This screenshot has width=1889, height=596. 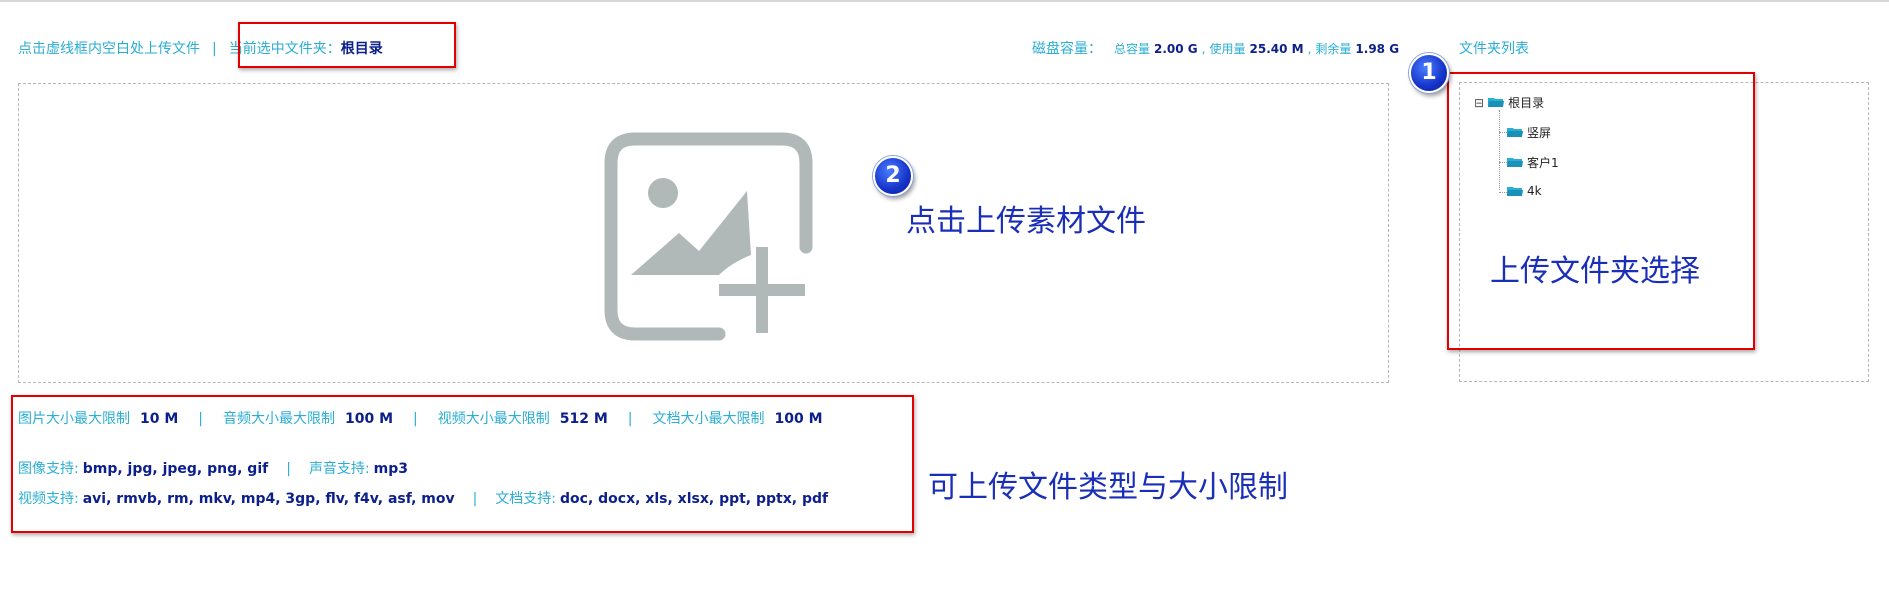 What do you see at coordinates (1176, 49) in the screenshot?
I see `total-value: 2.00 G` at bounding box center [1176, 49].